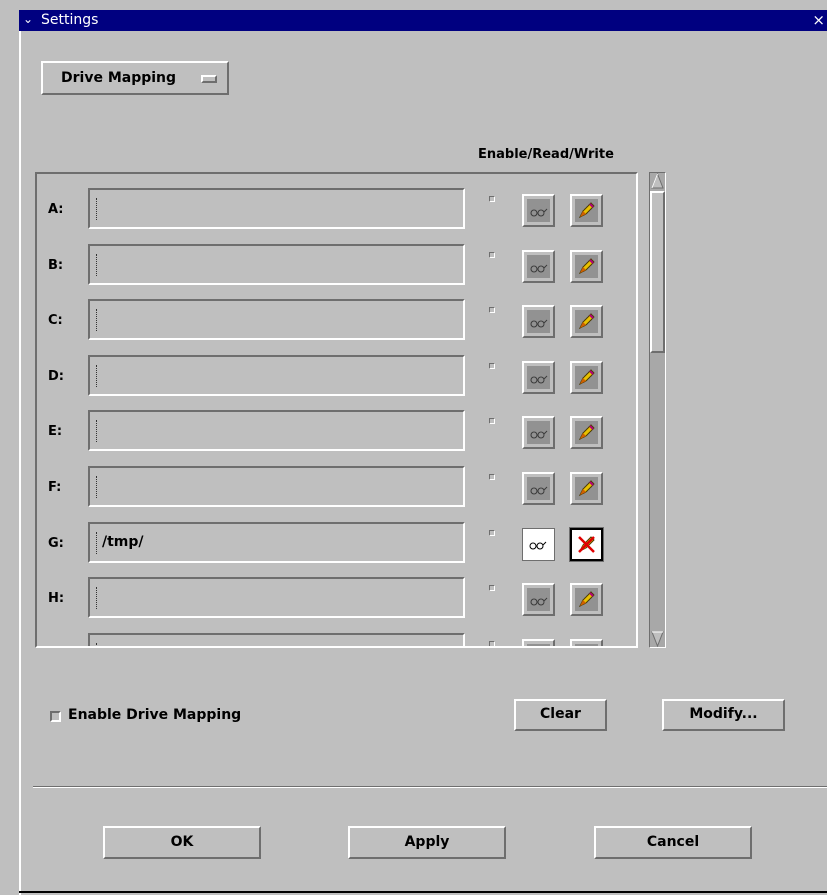  What do you see at coordinates (276, 542) in the screenshot?
I see `drive-path-input: /tmp/` at bounding box center [276, 542].